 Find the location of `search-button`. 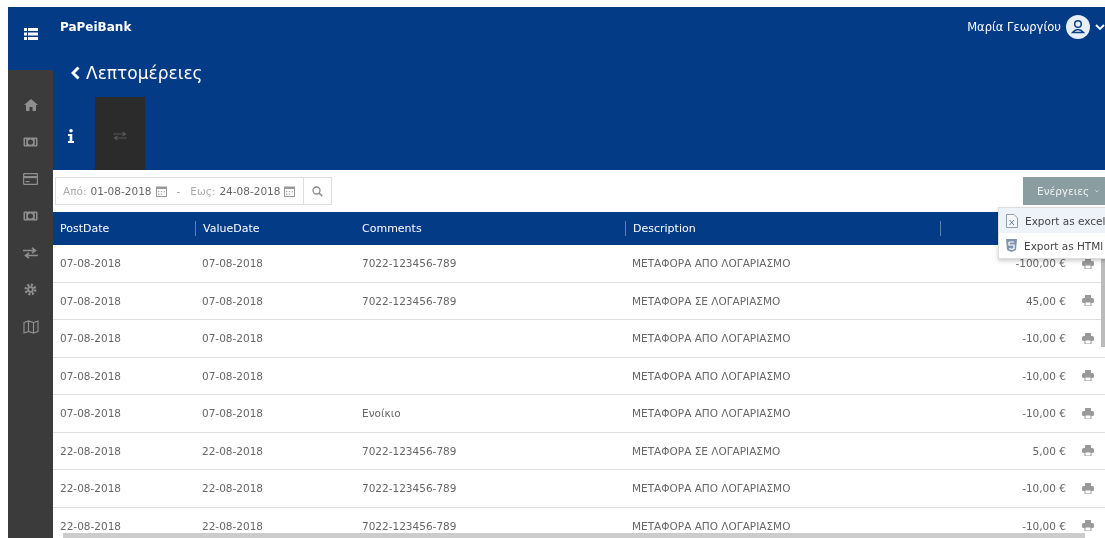

search-button is located at coordinates (318, 191).